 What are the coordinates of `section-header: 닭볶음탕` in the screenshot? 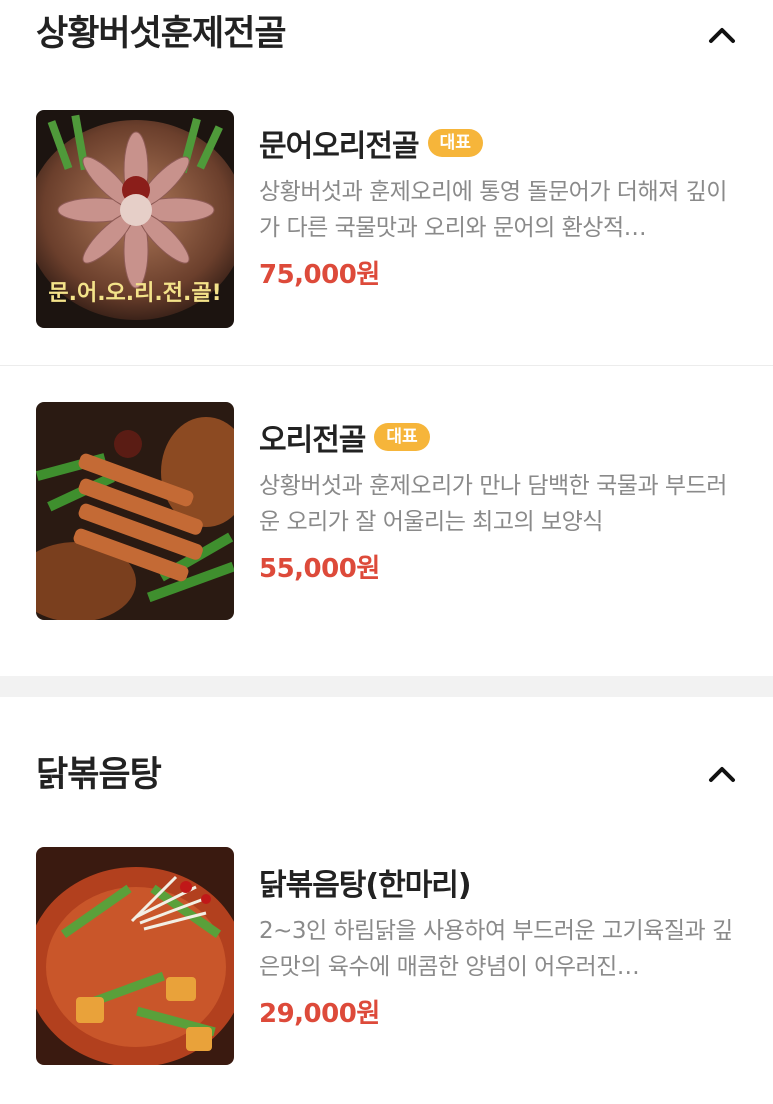 It's located at (386, 772).